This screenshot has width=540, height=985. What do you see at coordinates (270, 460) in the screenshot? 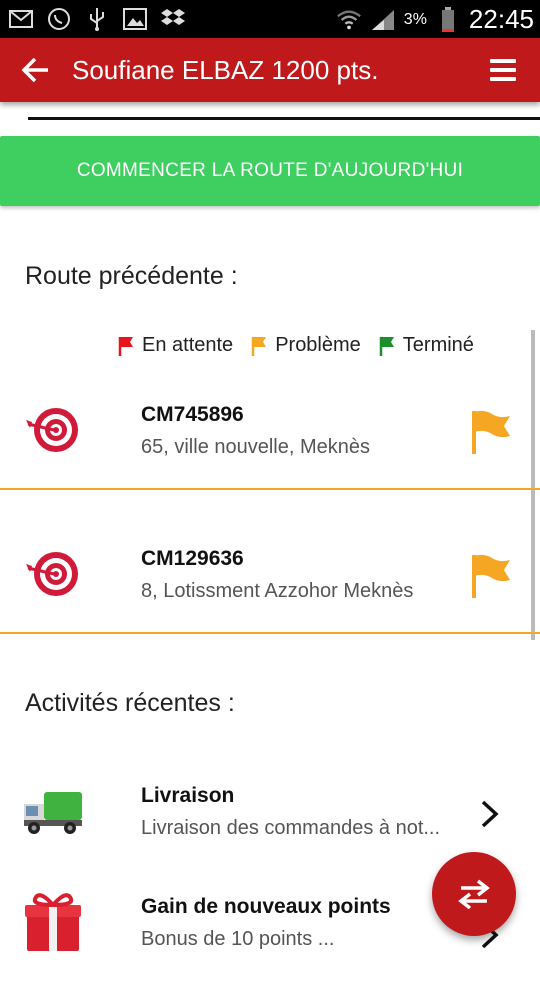
I see `route-item: CM745896 65, ville nouvelle, Meknès` at bounding box center [270, 460].